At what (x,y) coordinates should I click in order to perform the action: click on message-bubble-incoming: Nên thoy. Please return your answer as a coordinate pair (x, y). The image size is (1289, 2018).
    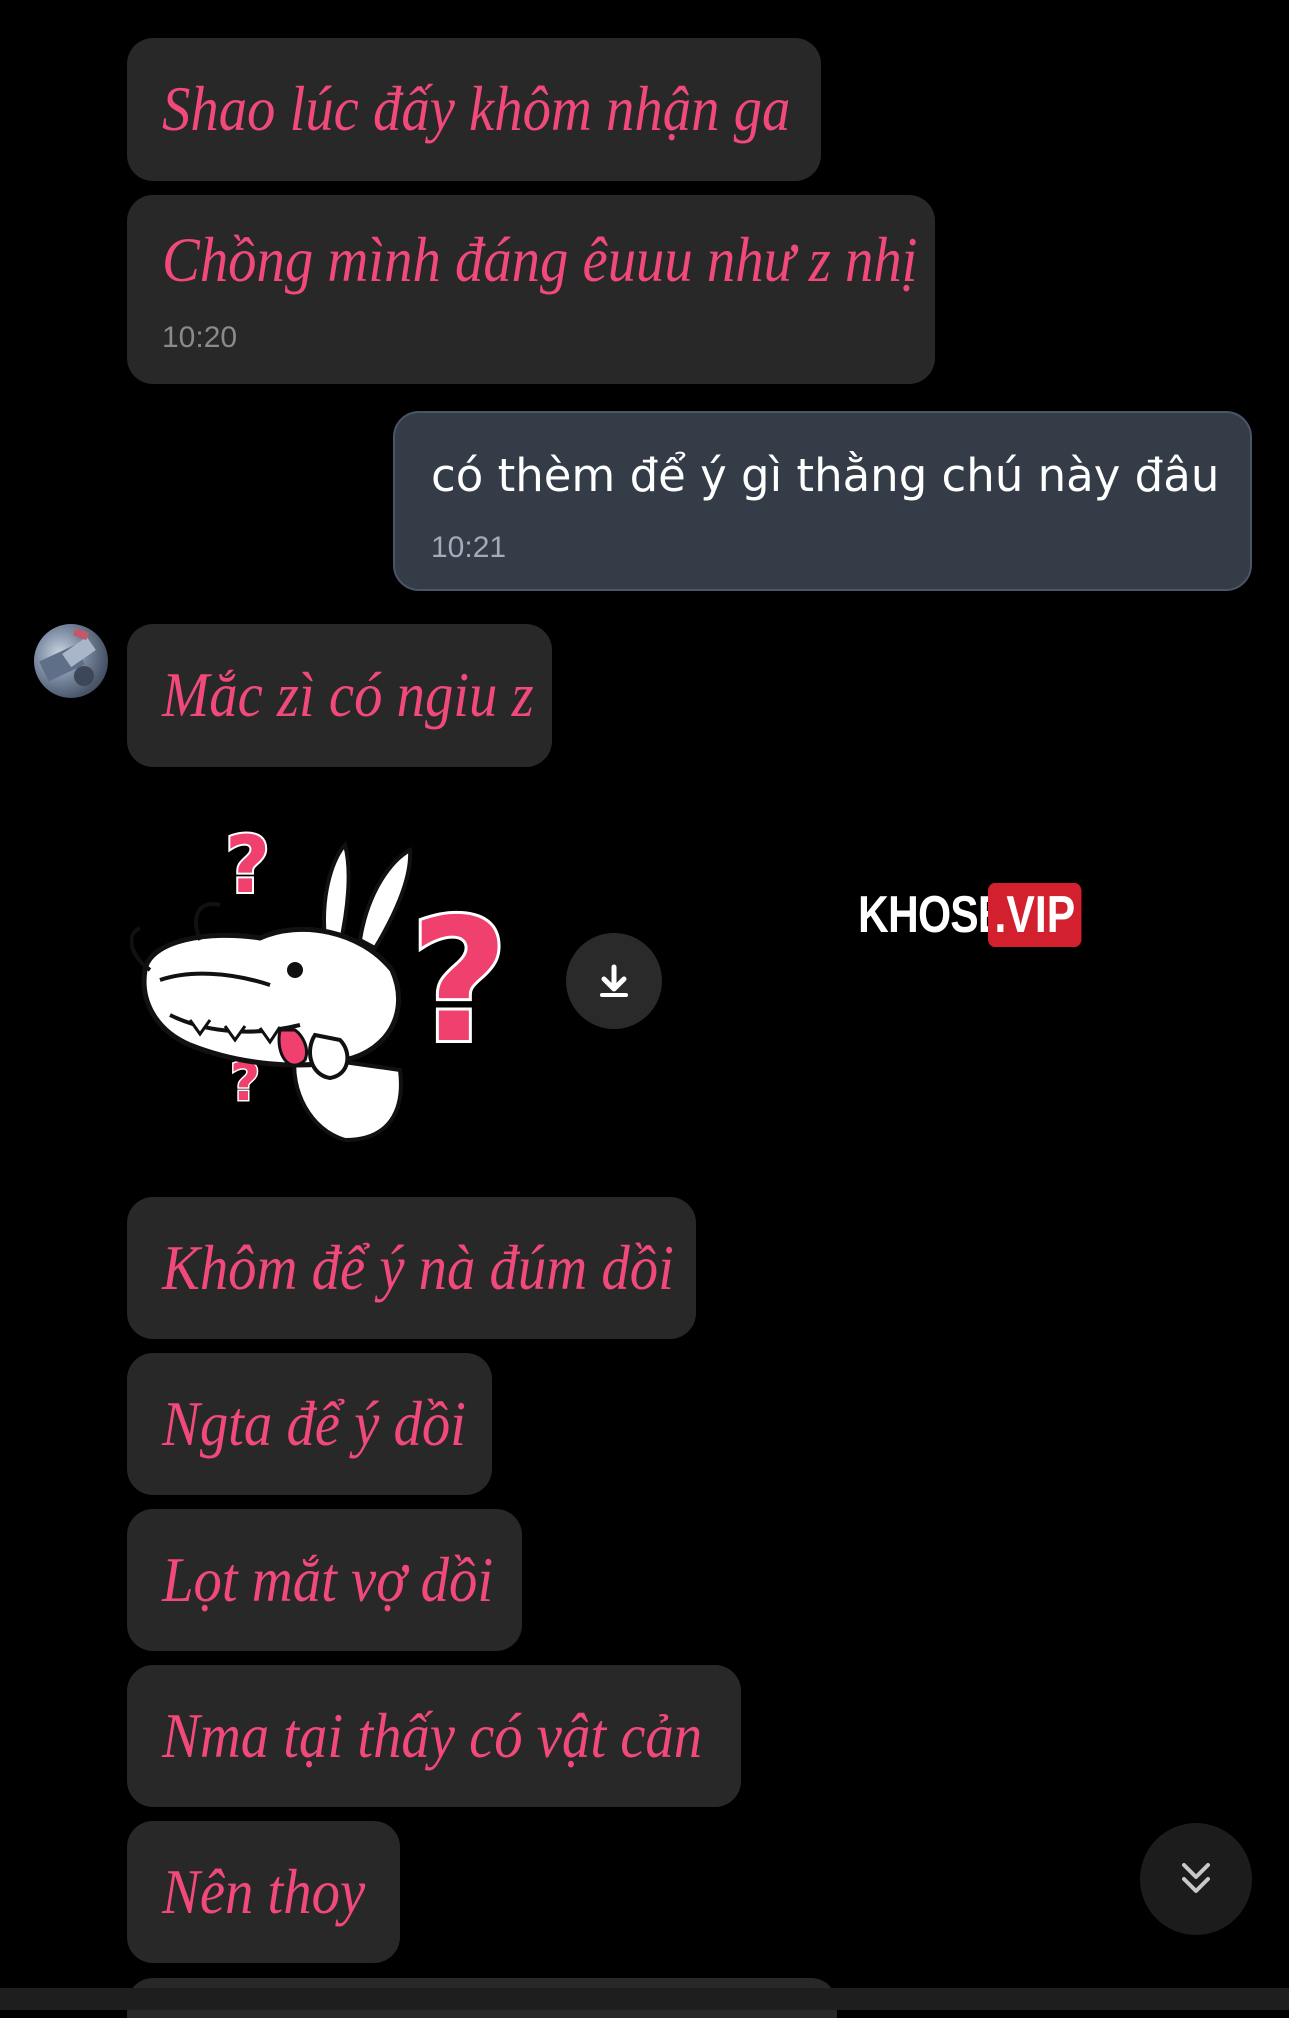
    Looking at the image, I should click on (263, 1892).